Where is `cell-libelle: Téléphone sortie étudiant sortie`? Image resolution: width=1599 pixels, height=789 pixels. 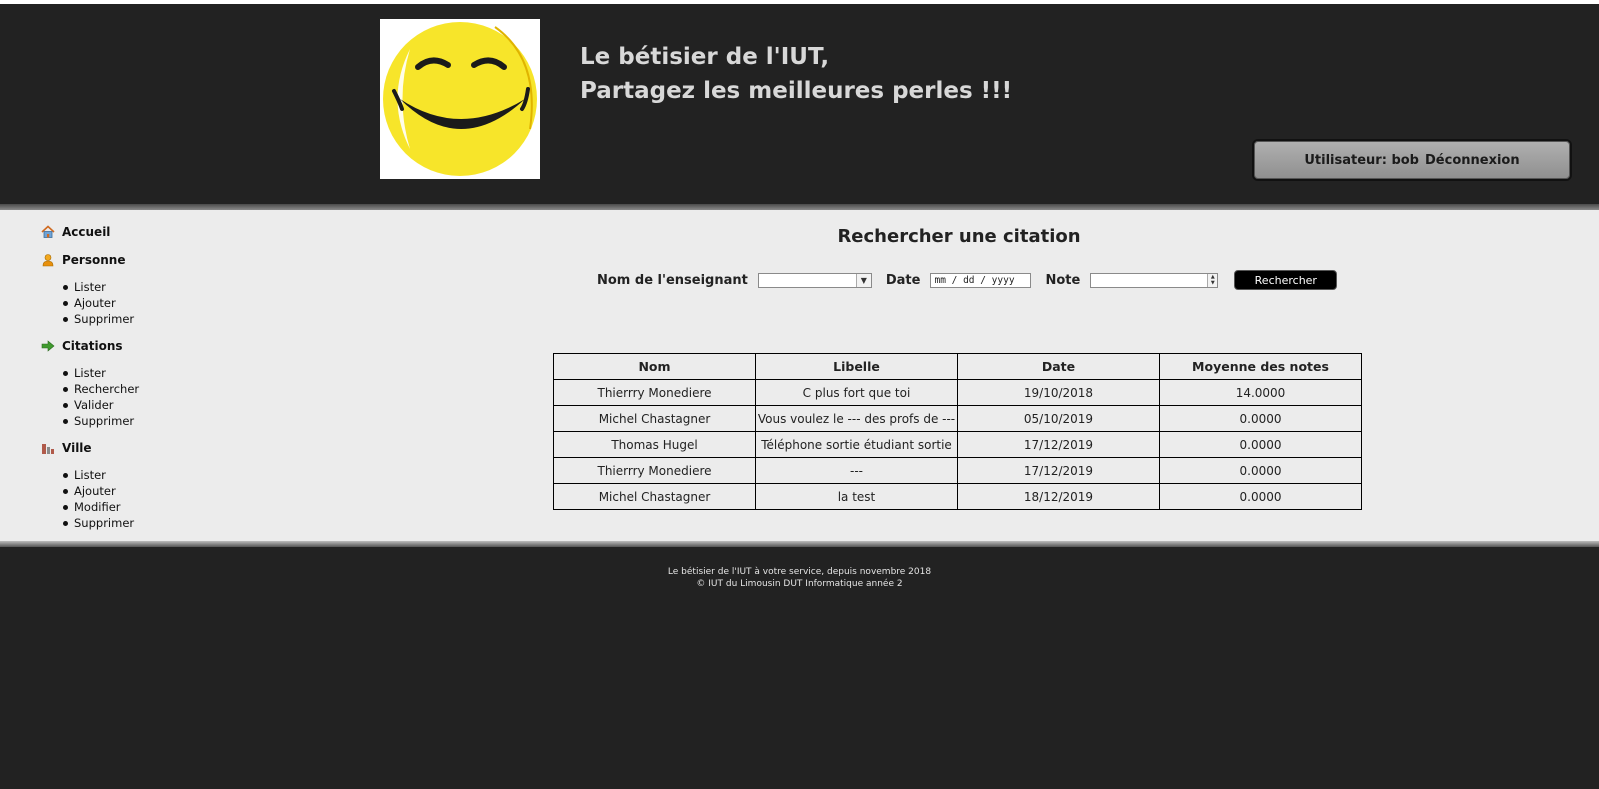 cell-libelle: Téléphone sortie étudiant sortie is located at coordinates (856, 444).